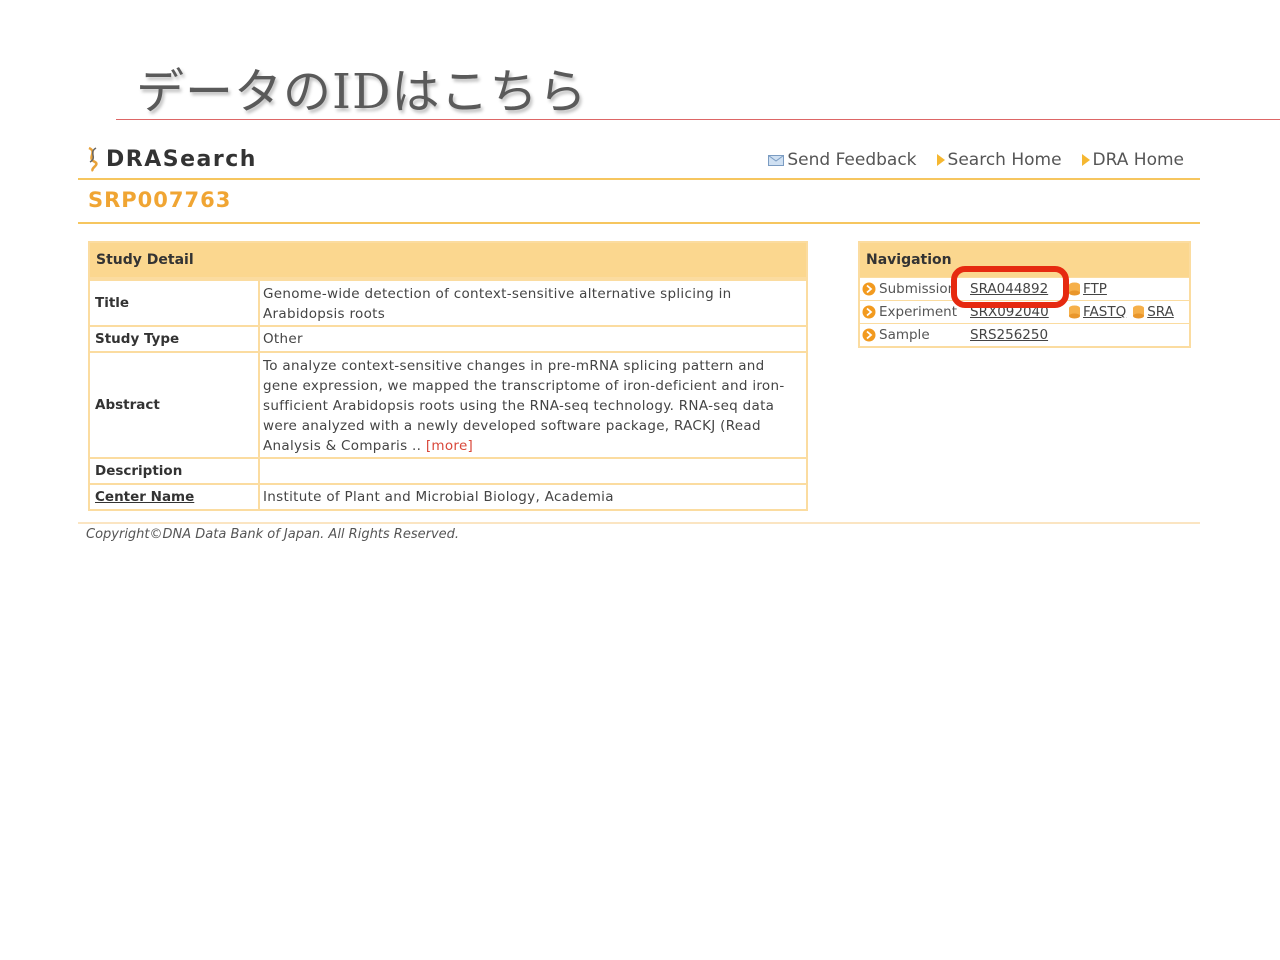  What do you see at coordinates (93, 159) in the screenshot?
I see `dna-helix-icon` at bounding box center [93, 159].